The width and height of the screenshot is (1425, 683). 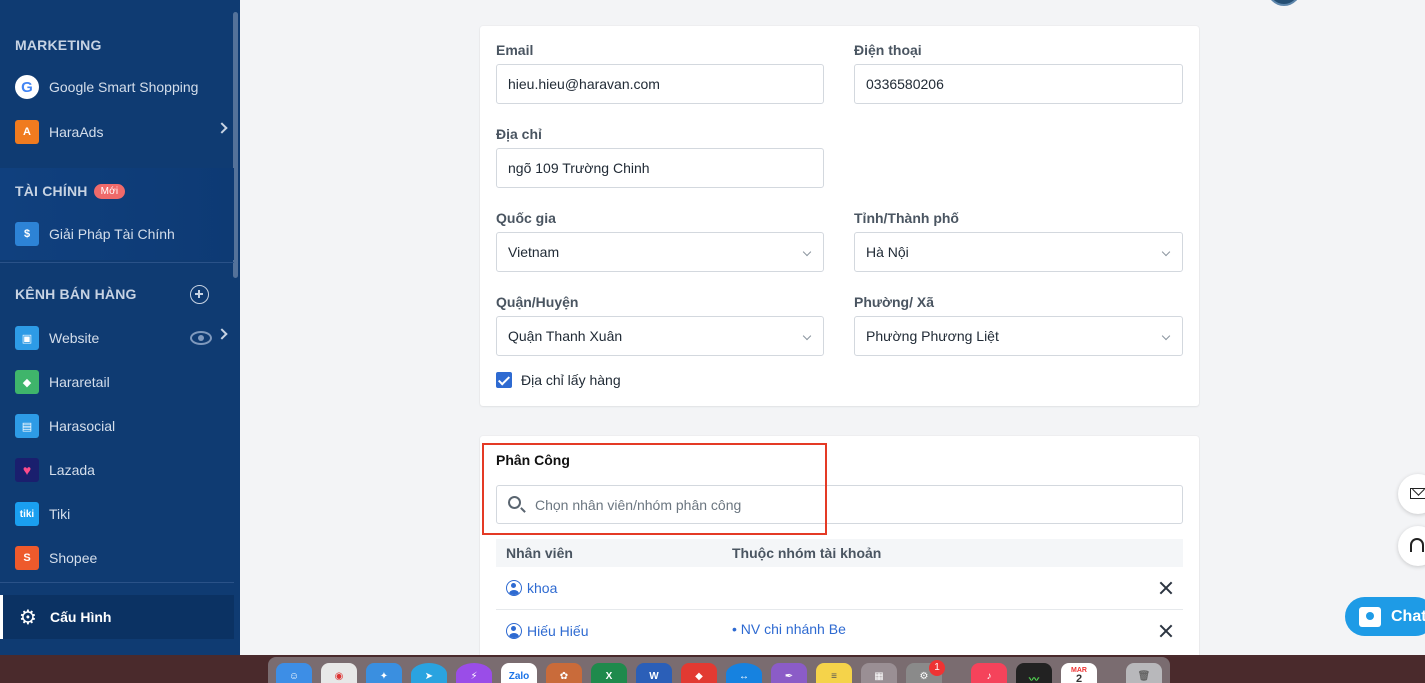 What do you see at coordinates (1034, 673) in the screenshot?
I see `activity-monitor-icon: 〰` at bounding box center [1034, 673].